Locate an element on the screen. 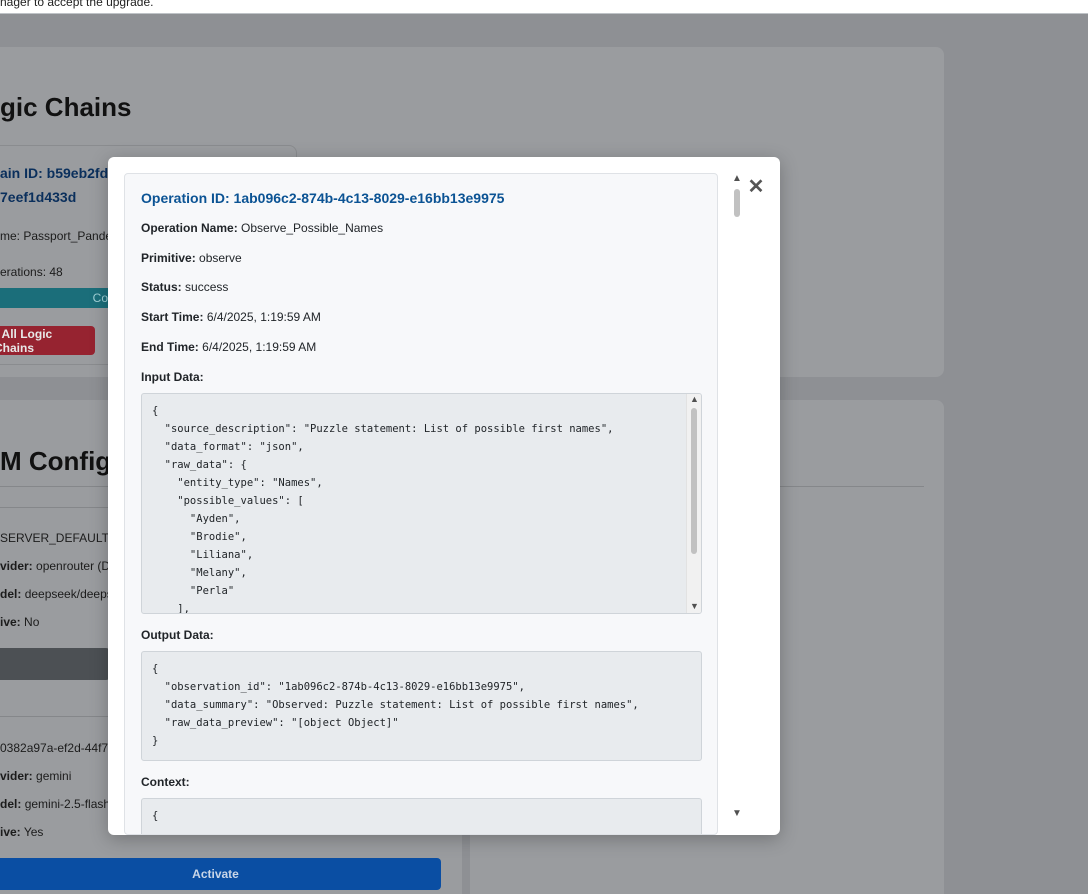 The image size is (1088, 894). config1-active: ive: No is located at coordinates (20, 622).